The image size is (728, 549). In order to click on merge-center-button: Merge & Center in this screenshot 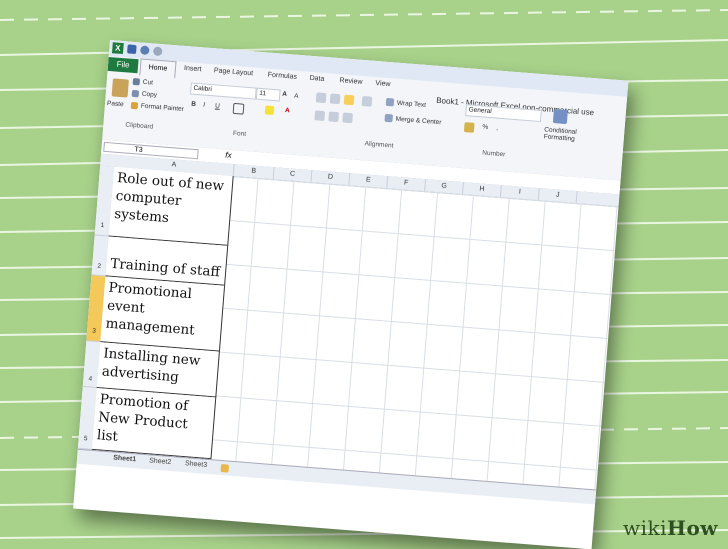, I will do `click(418, 121)`.